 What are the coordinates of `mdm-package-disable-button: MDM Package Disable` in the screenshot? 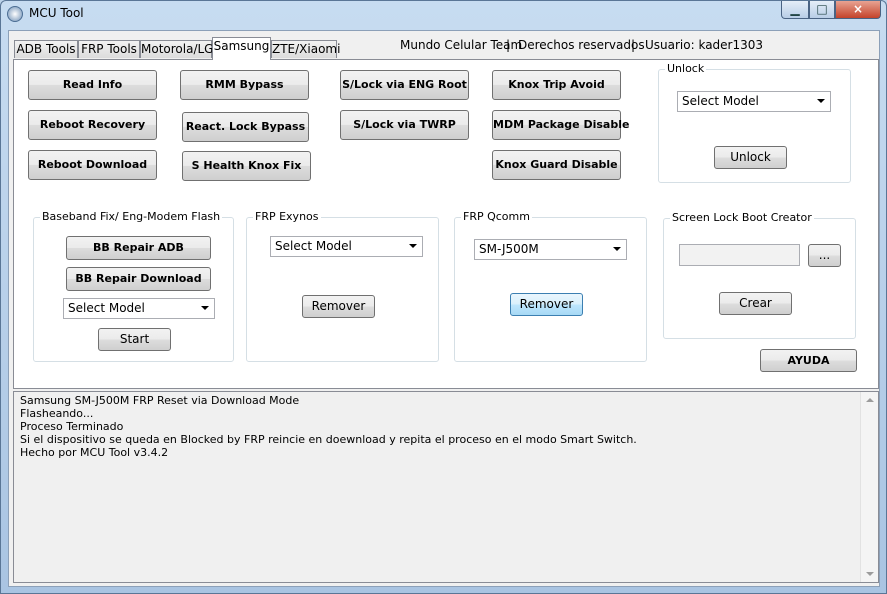 It's located at (560, 125).